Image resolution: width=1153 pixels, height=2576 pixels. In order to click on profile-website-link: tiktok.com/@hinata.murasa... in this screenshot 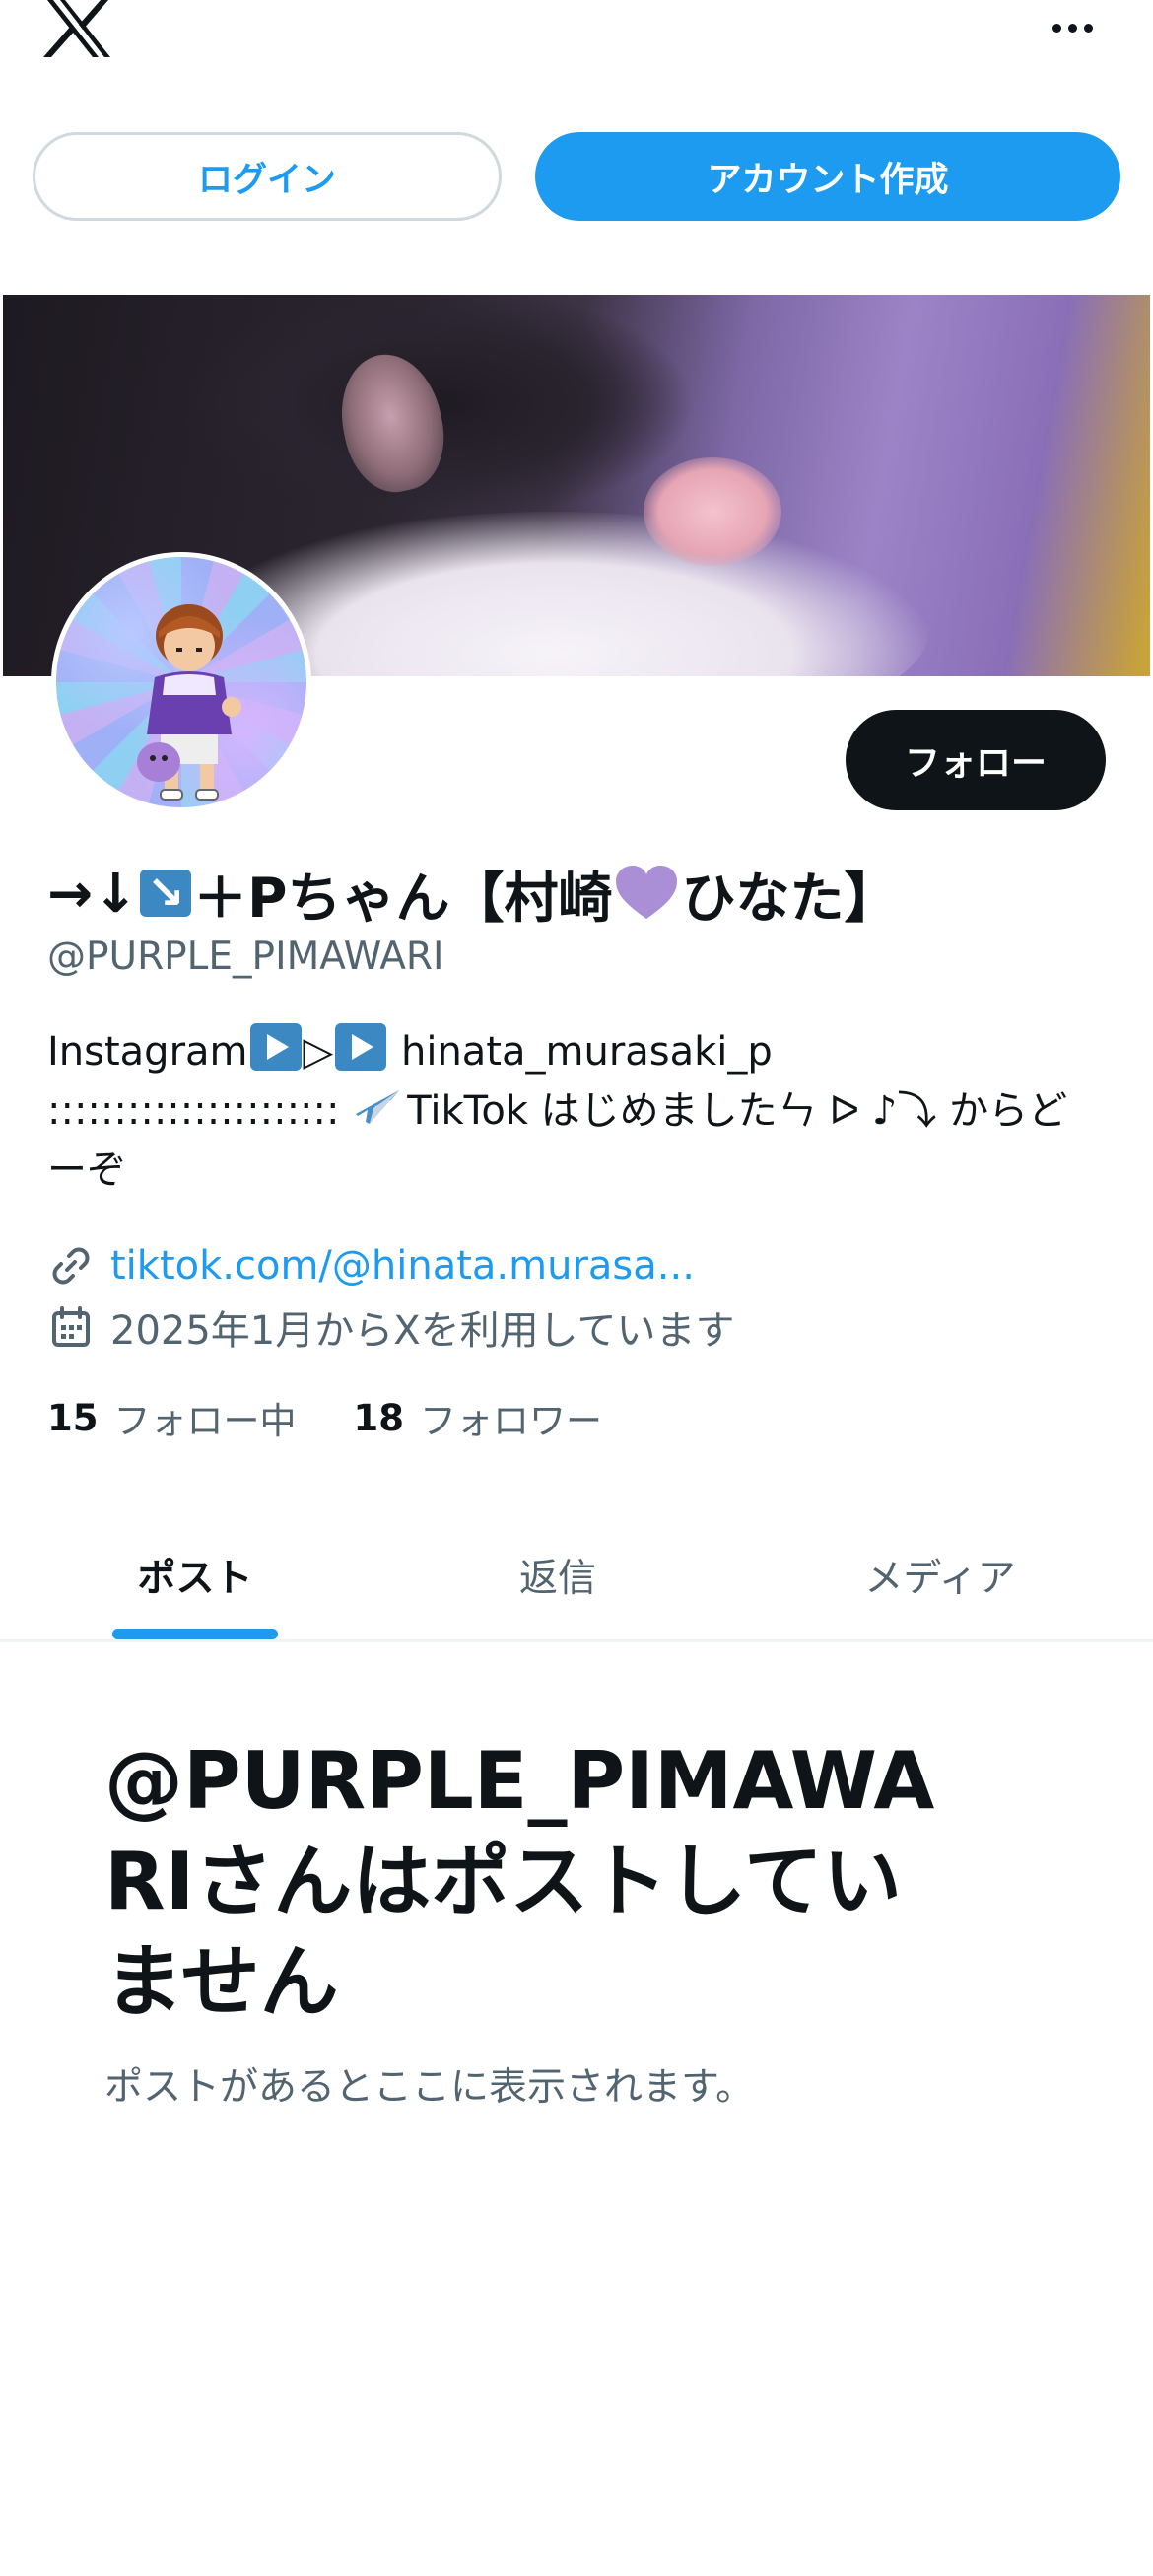, I will do `click(403, 1265)`.